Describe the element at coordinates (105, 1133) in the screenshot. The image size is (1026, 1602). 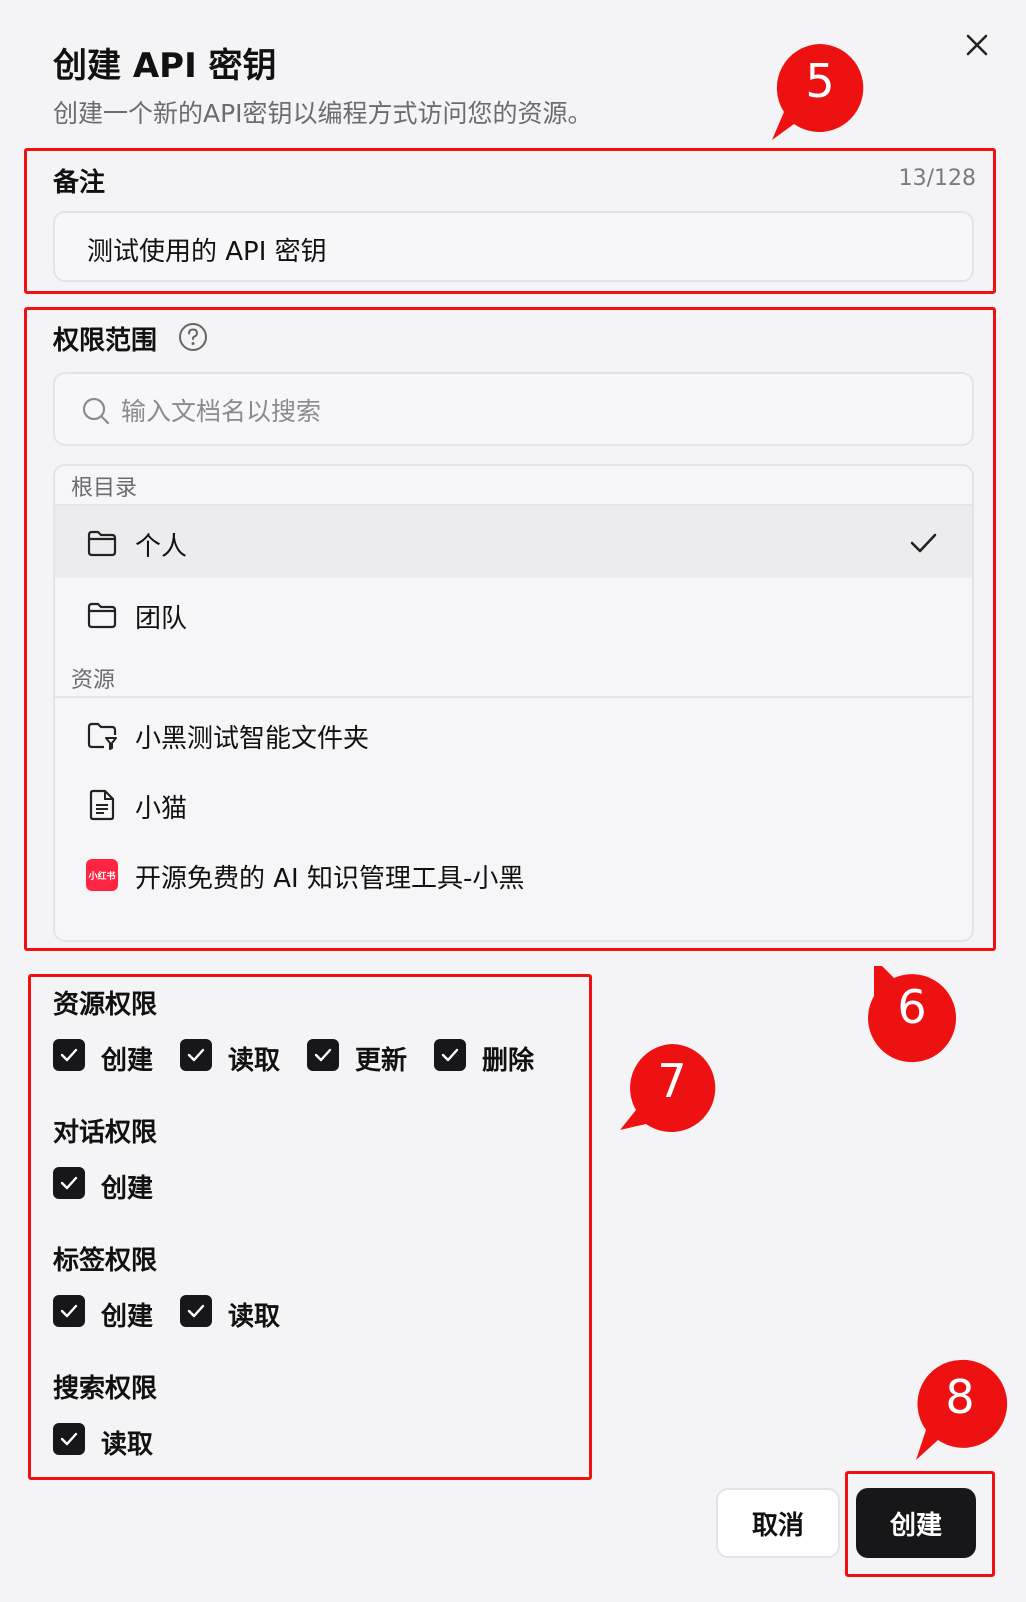
I see `chat-permissions-label: 对话权限` at that location.